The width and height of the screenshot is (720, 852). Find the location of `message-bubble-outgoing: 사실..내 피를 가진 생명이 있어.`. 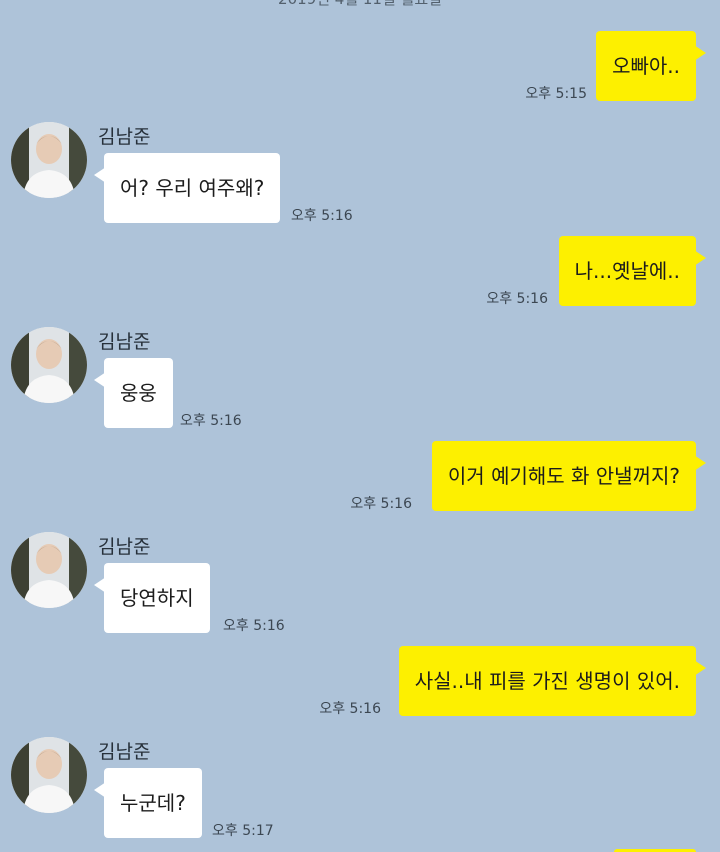

message-bubble-outgoing: 사실..내 피를 가진 생명이 있어. is located at coordinates (552, 681).